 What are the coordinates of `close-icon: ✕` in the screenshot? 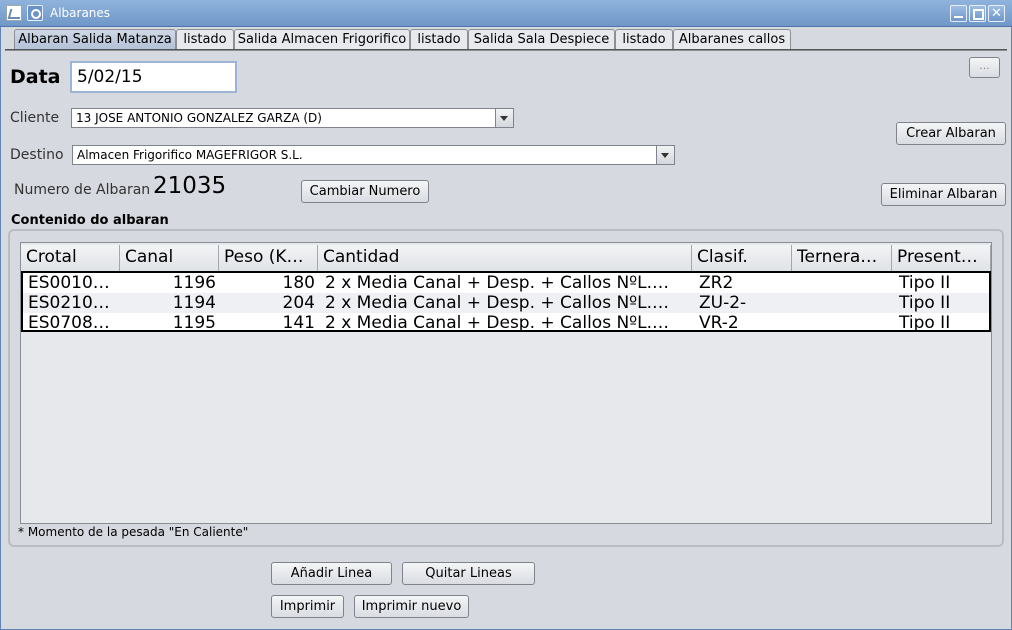 It's located at (996, 13).